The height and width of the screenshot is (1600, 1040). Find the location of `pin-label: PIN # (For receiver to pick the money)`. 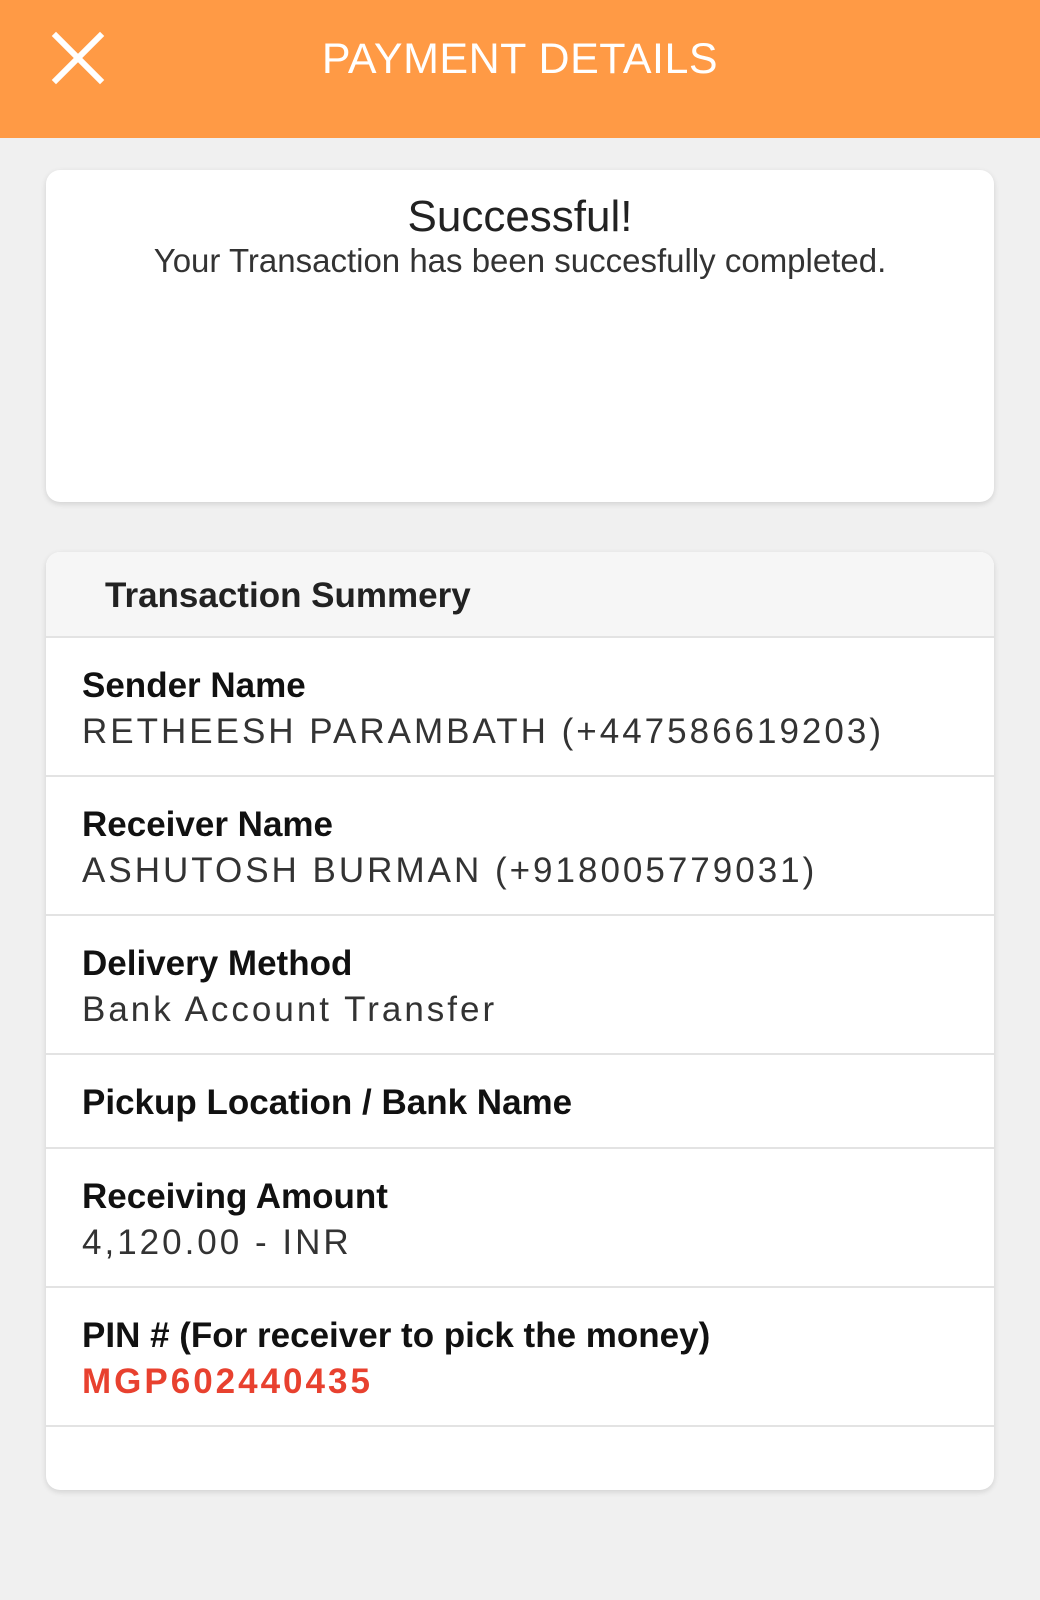

pin-label: PIN # (For receiver to pick the money) is located at coordinates (396, 1335).